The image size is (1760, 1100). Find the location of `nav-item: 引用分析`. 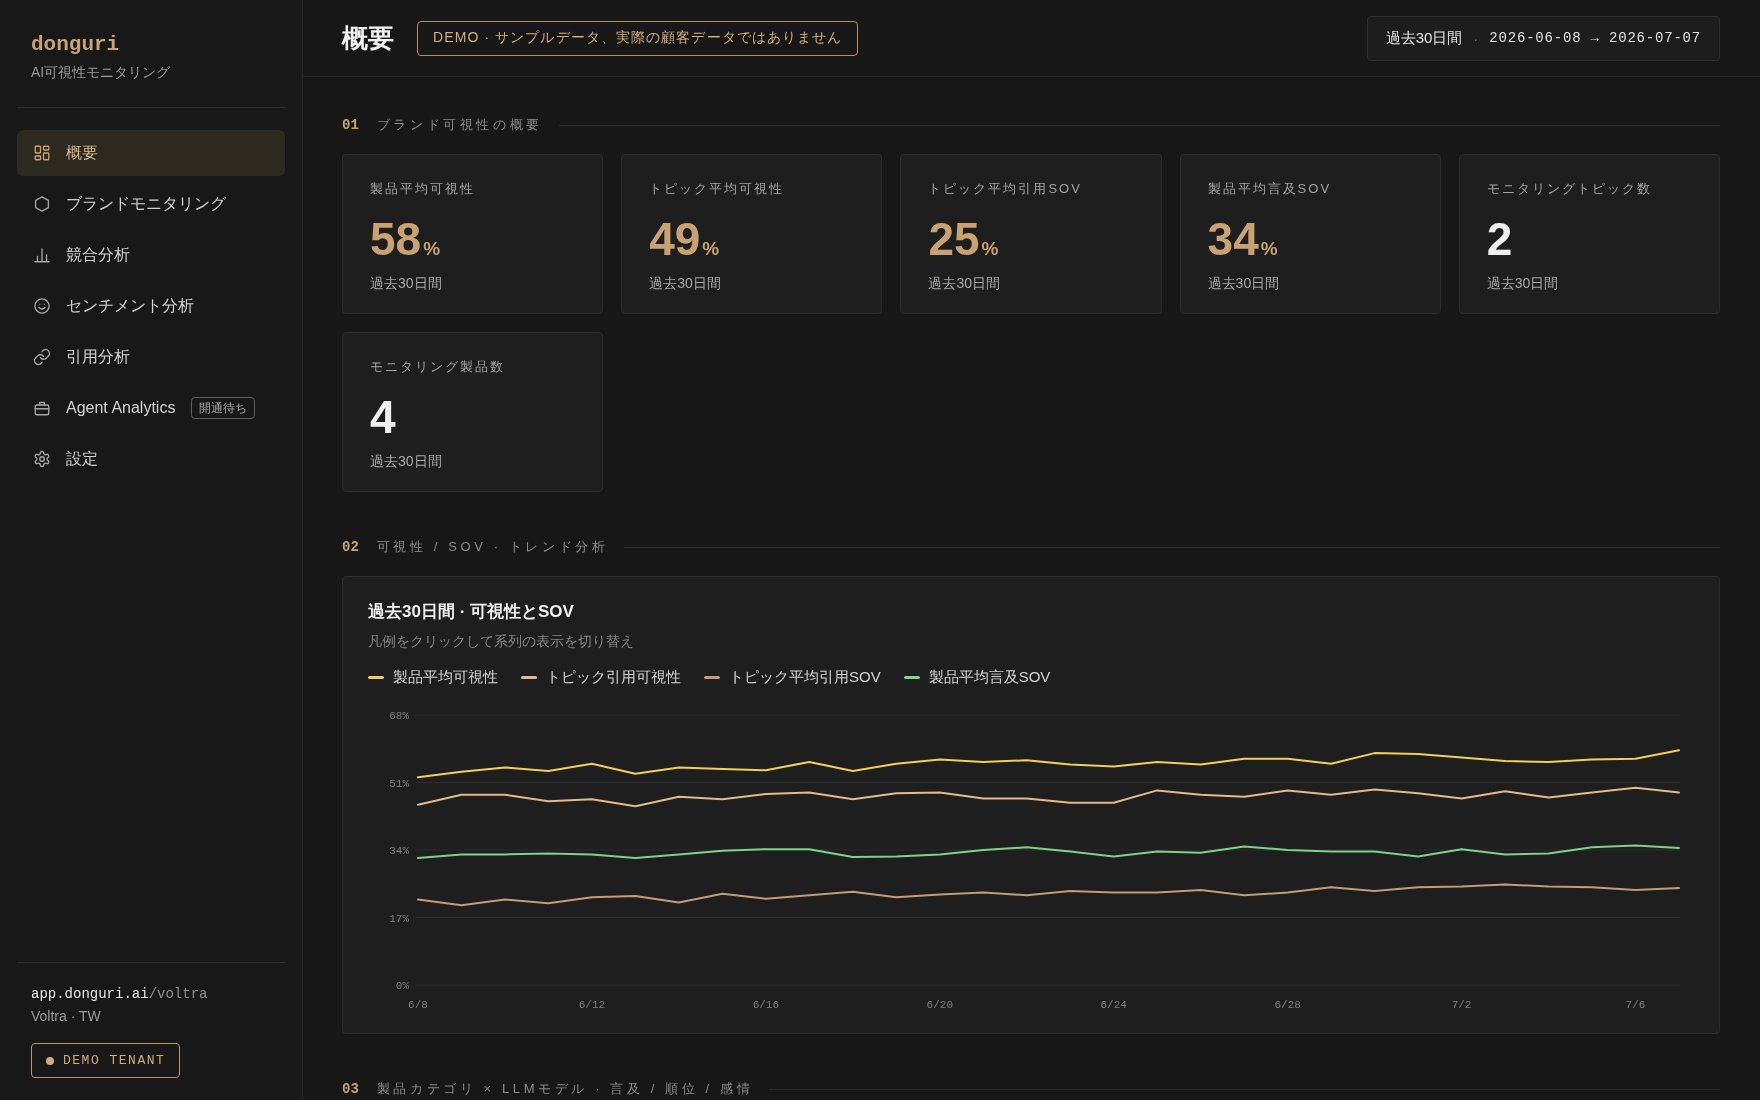

nav-item: 引用分析 is located at coordinates (151, 357).